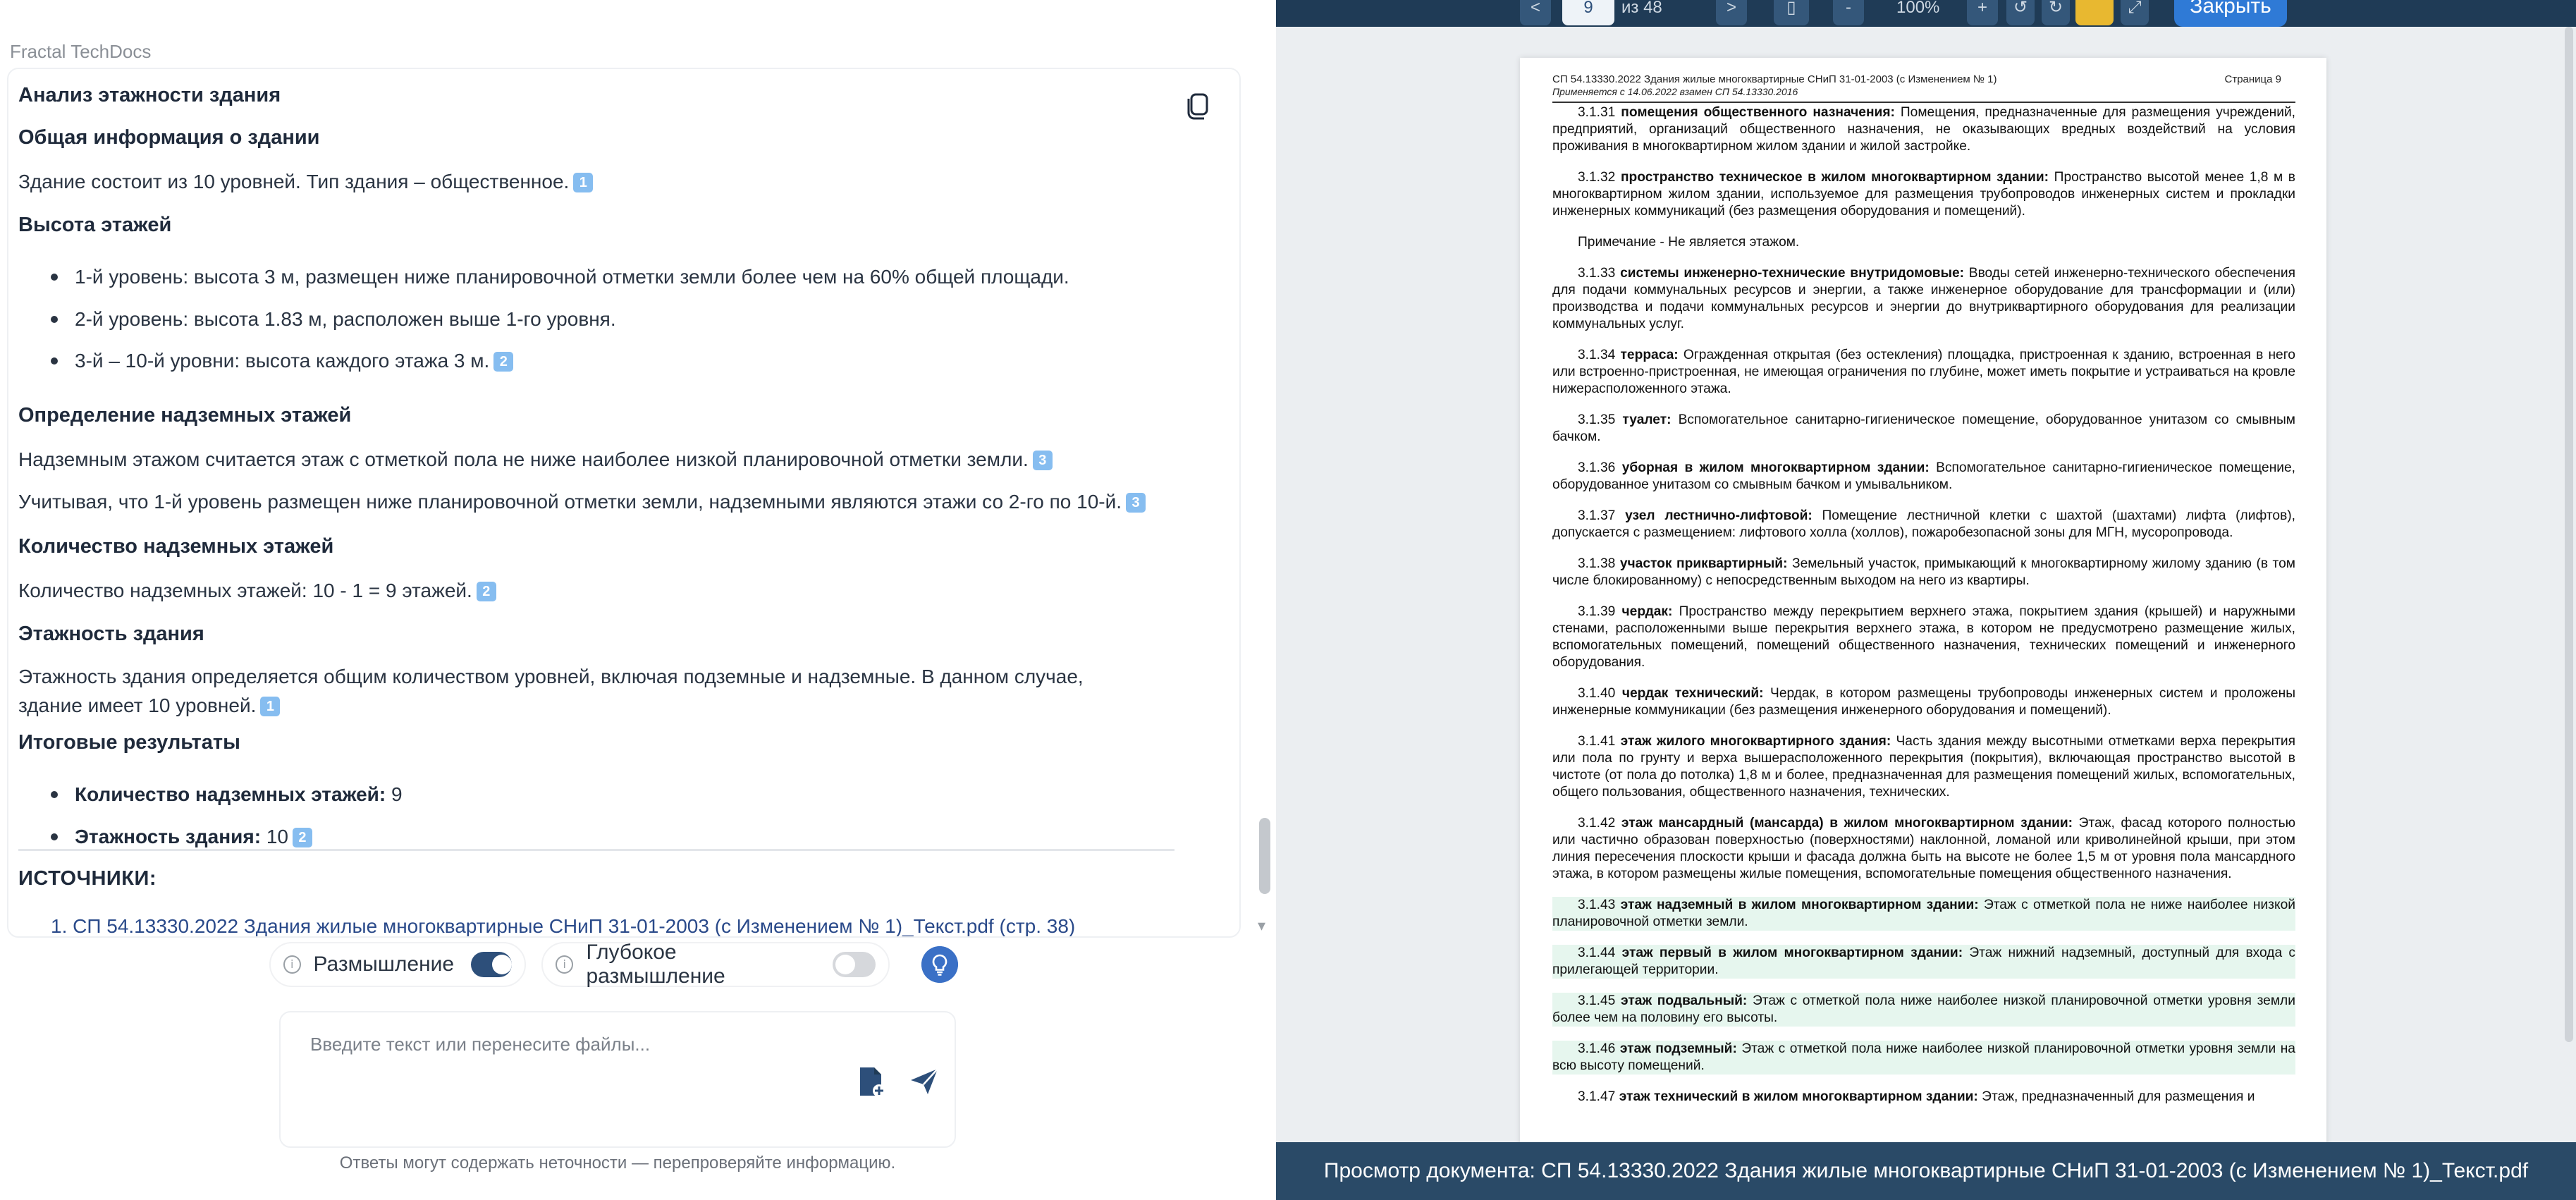 The image size is (2576, 1200). Describe the element at coordinates (610, 837) in the screenshot. I see `list-item: Этажность здания: 10 2` at that location.